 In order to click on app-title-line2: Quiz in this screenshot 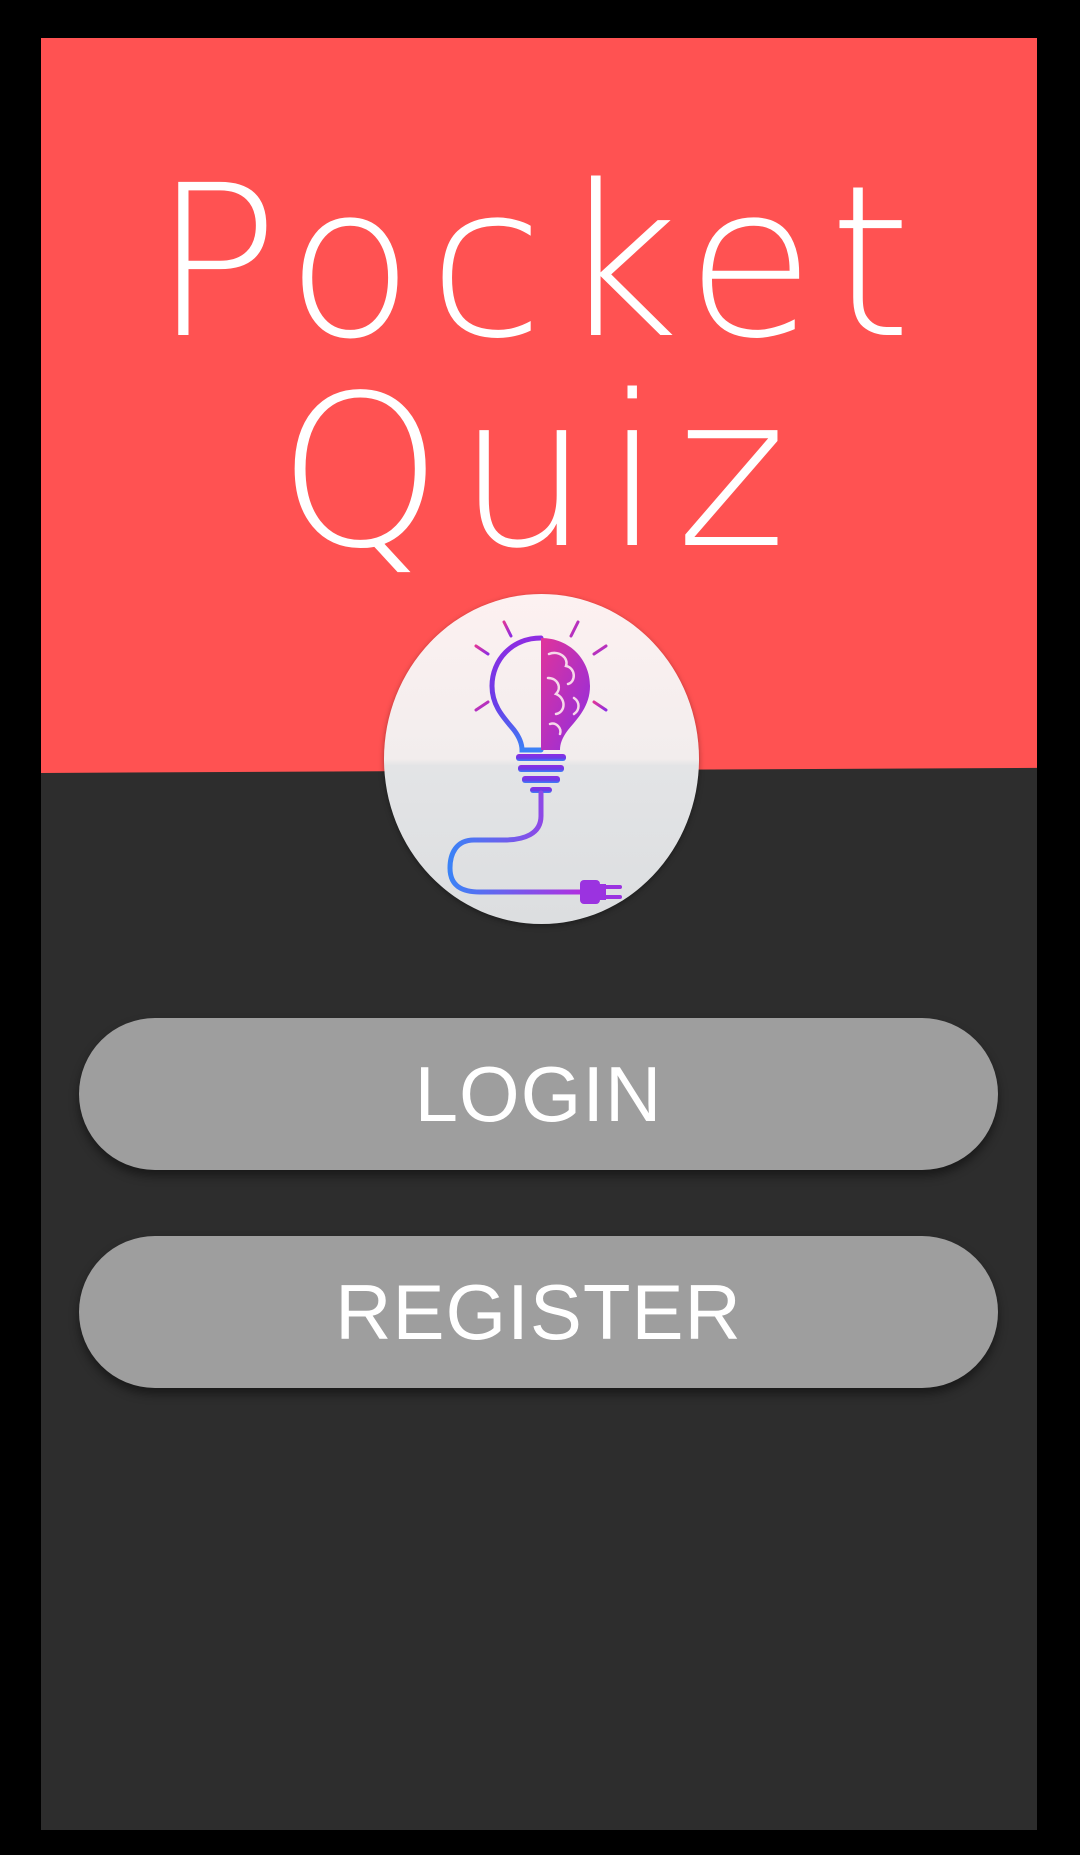, I will do `click(539, 472)`.